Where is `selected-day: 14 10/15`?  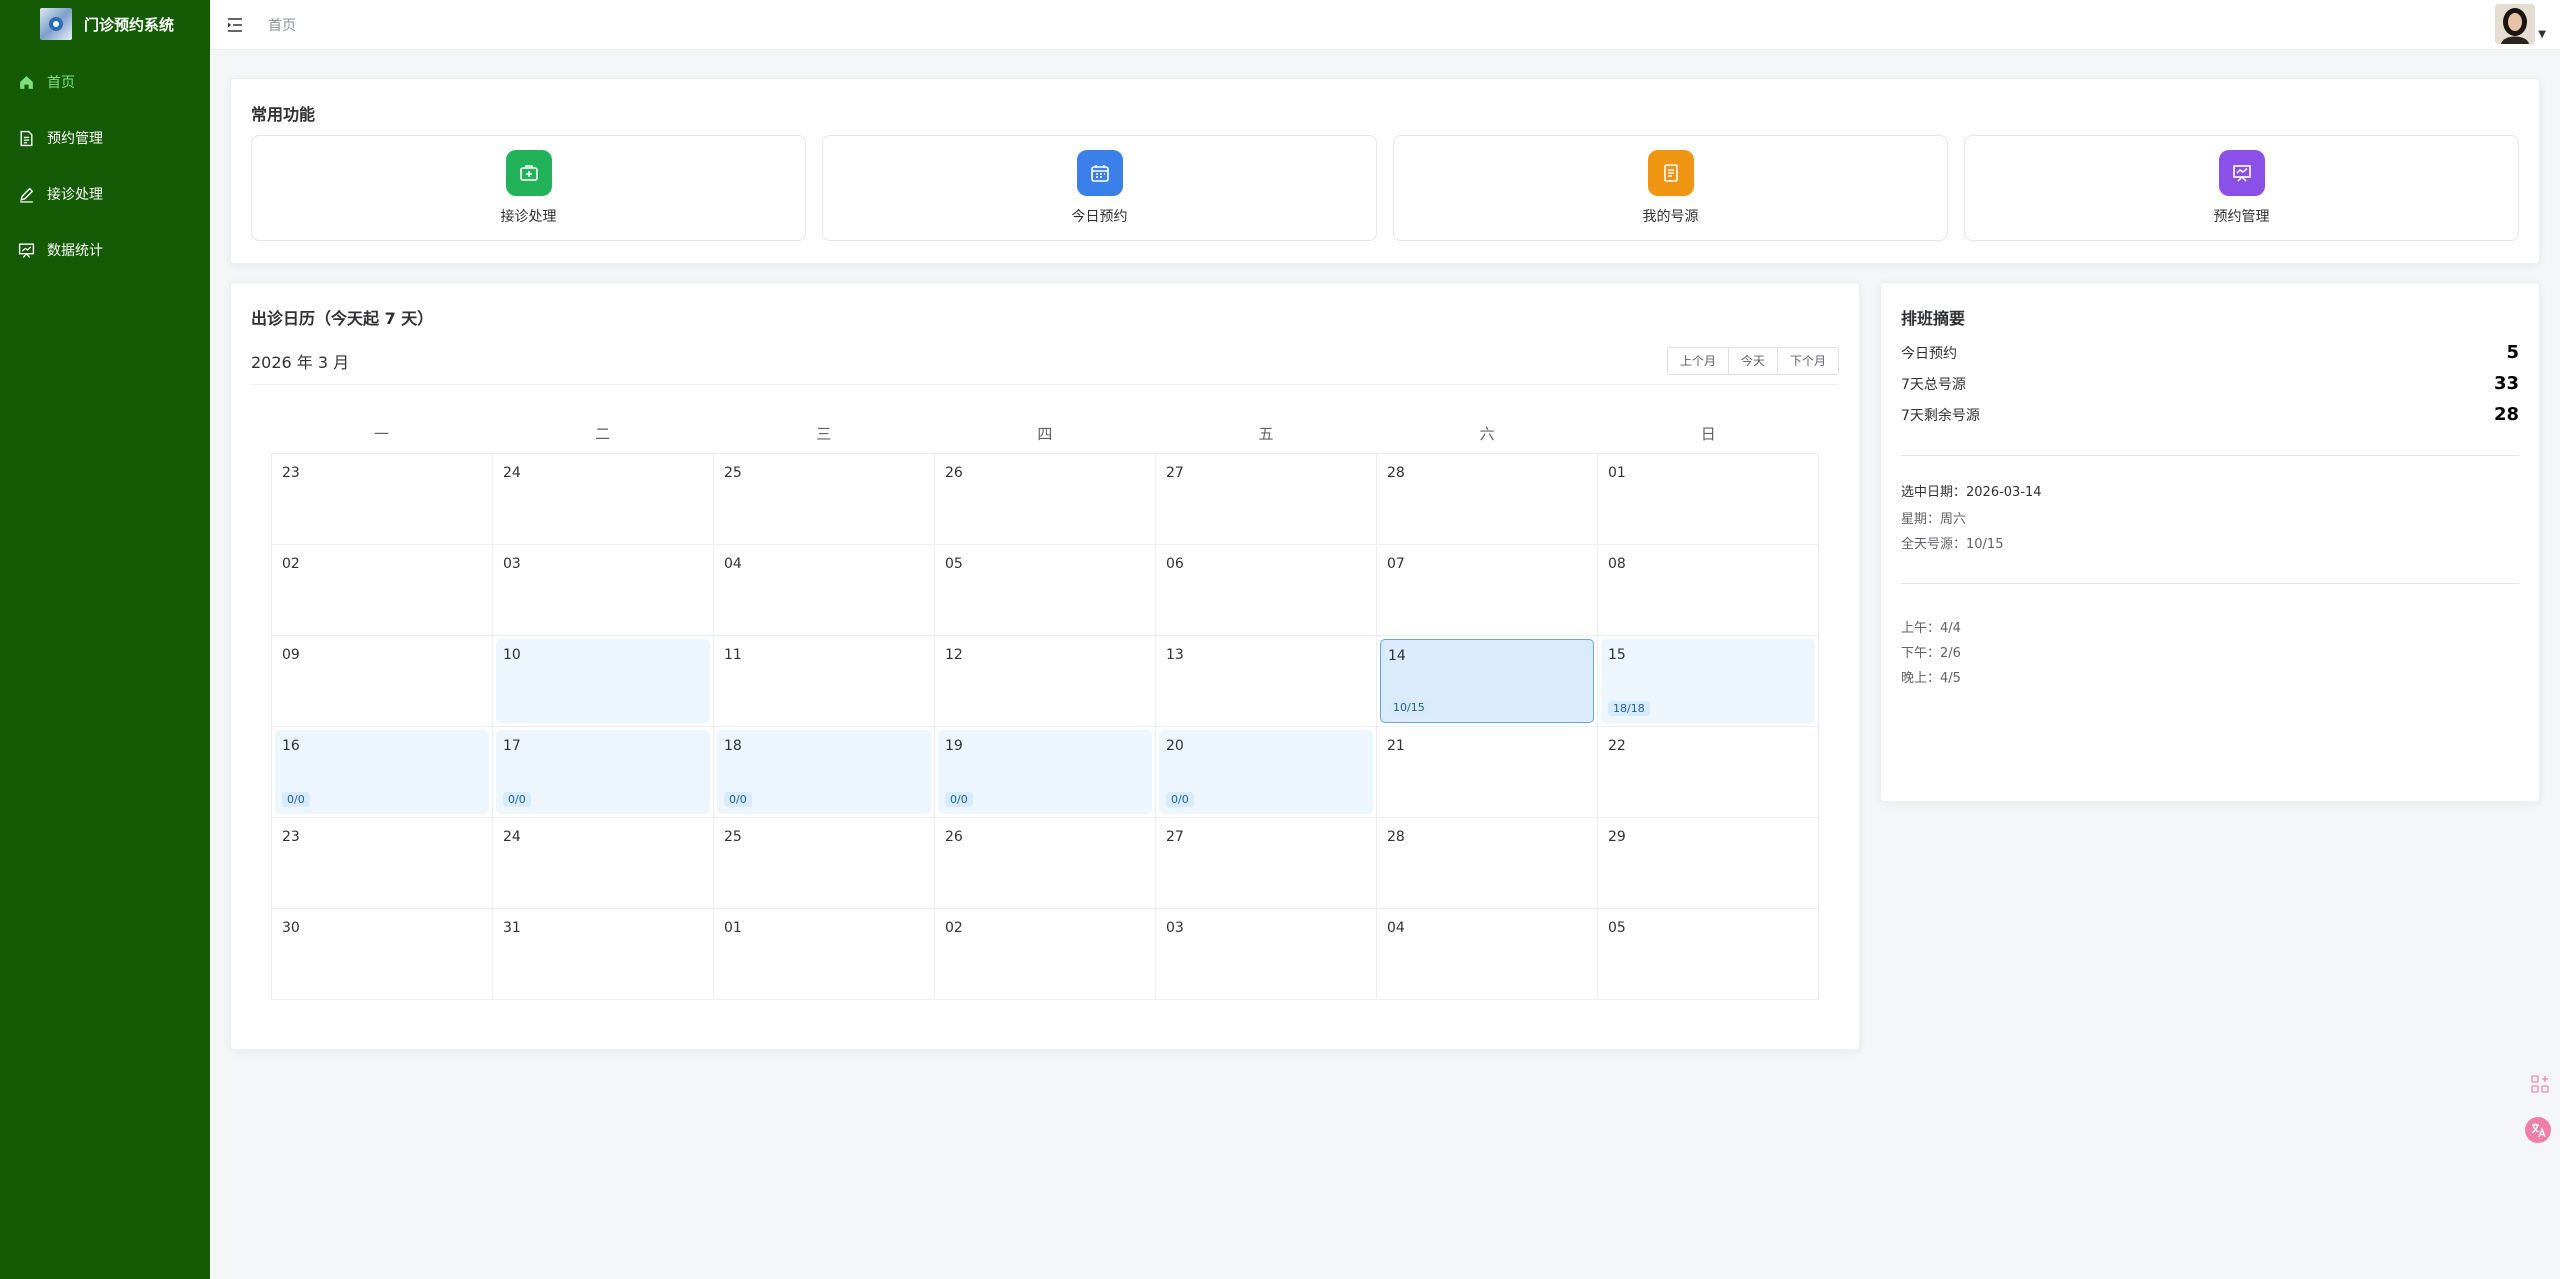 selected-day: 14 10/15 is located at coordinates (1487, 681).